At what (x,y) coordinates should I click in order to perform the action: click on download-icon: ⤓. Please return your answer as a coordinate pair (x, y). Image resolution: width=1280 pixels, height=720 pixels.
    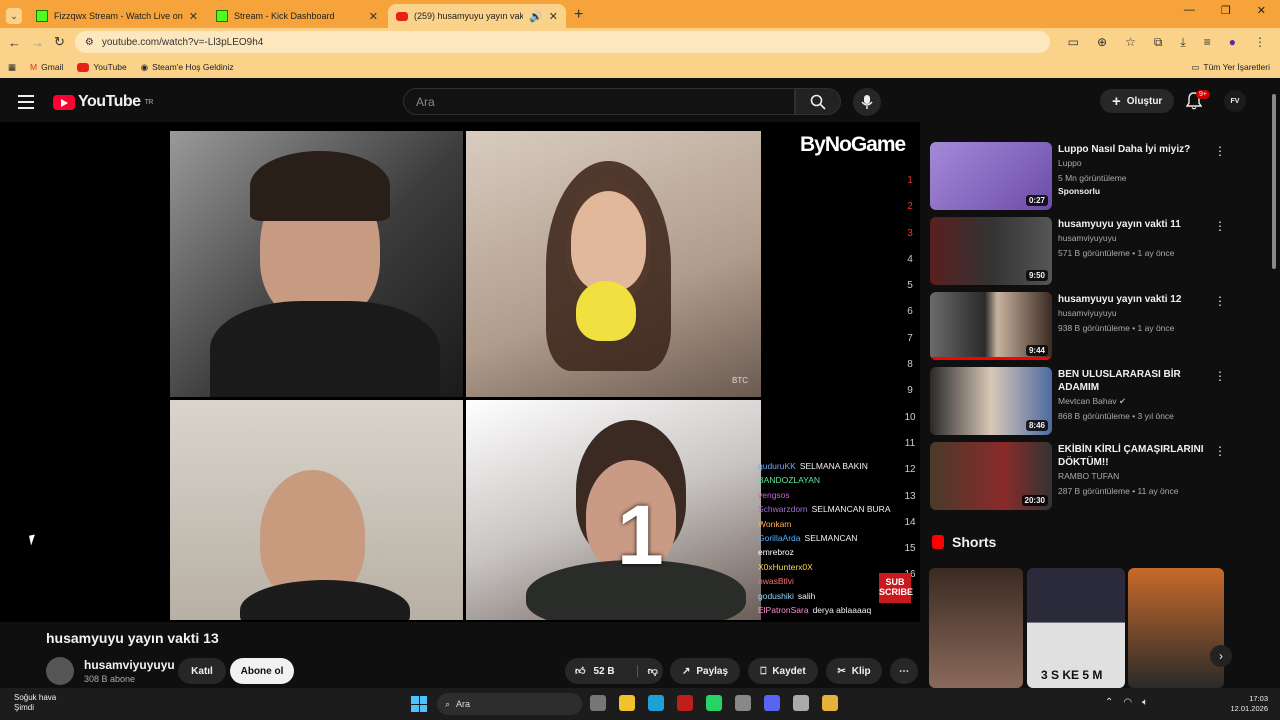
    Looking at the image, I should click on (1182, 42).